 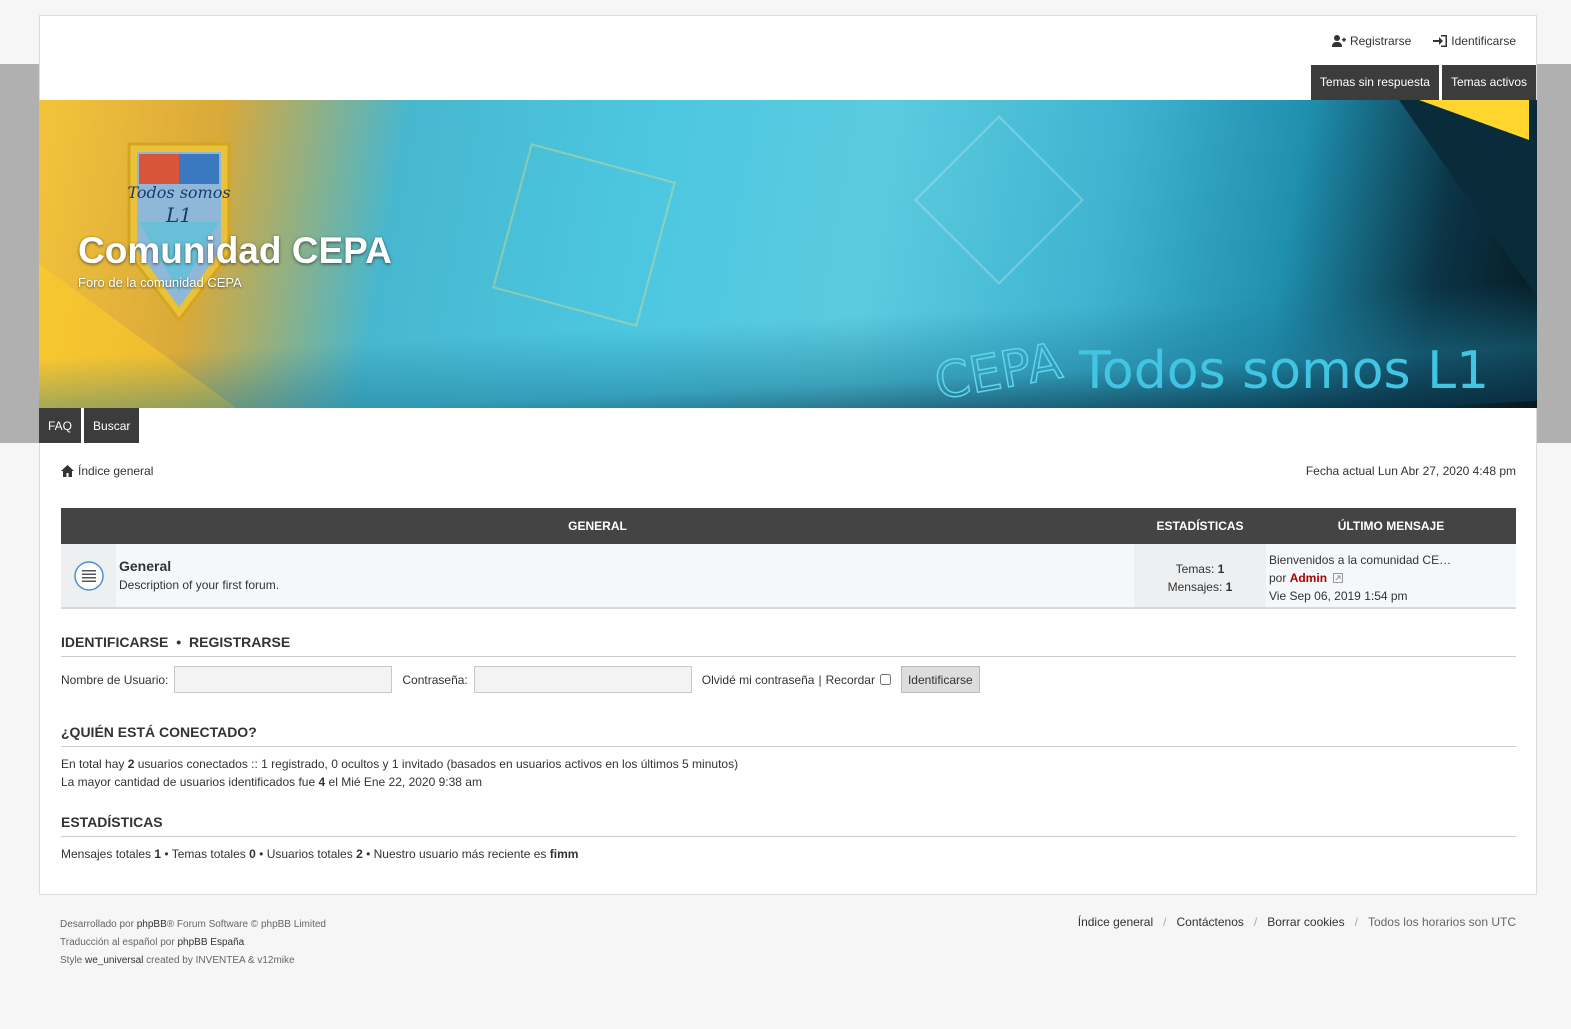 What do you see at coordinates (788, 645) in the screenshot?
I see `login-section-title: IDENTIFICARSE • REGISTRARSE` at bounding box center [788, 645].